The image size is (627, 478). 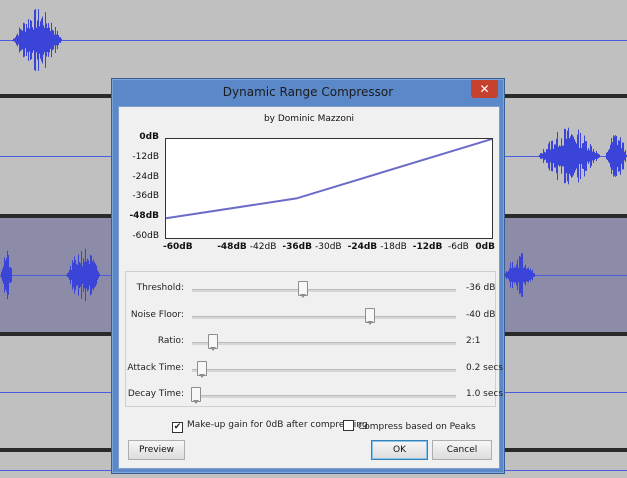 What do you see at coordinates (369, 316) in the screenshot?
I see `noise-floor-slider-thumb` at bounding box center [369, 316].